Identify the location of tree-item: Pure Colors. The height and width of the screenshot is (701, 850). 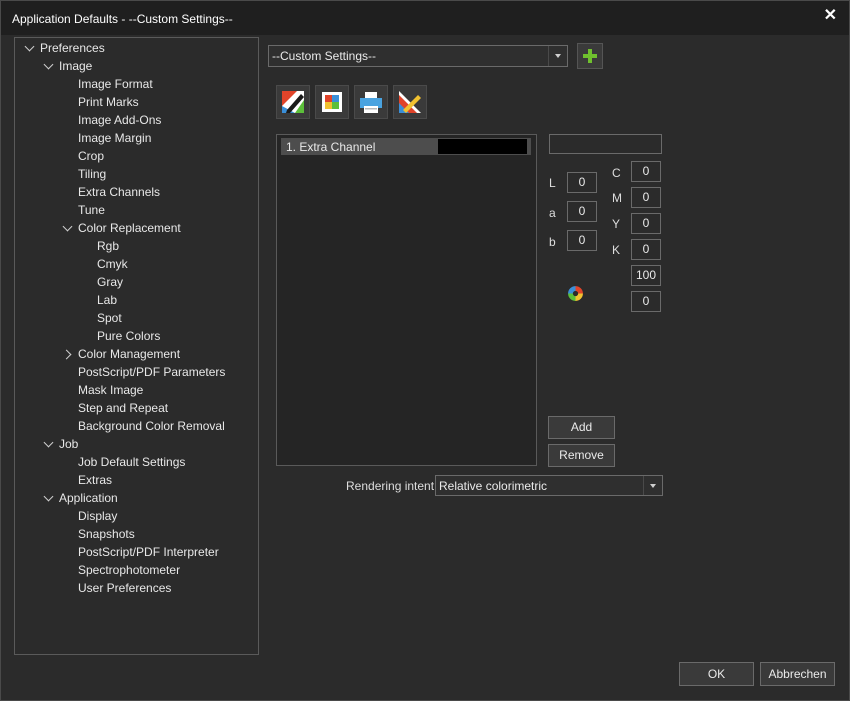
(128, 336).